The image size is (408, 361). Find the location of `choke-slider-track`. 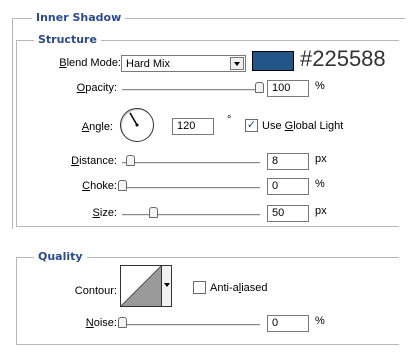

choke-slider-track is located at coordinates (191, 188).